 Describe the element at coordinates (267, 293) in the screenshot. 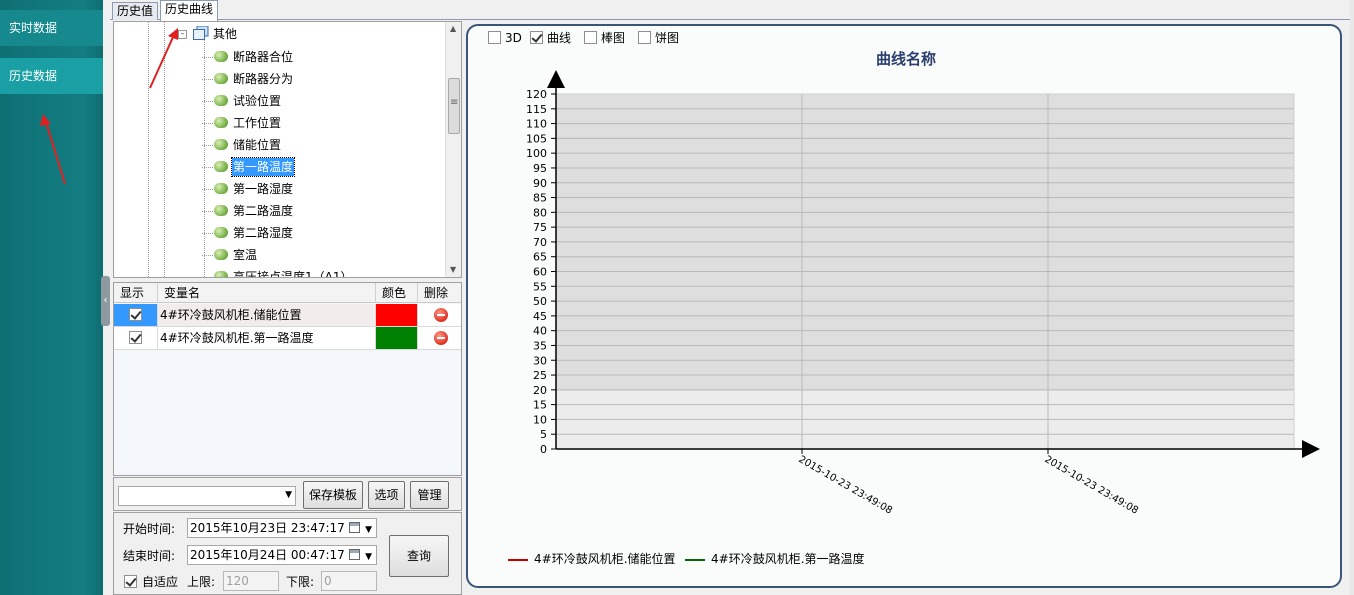

I see `header-variable-name: 变量名` at that location.